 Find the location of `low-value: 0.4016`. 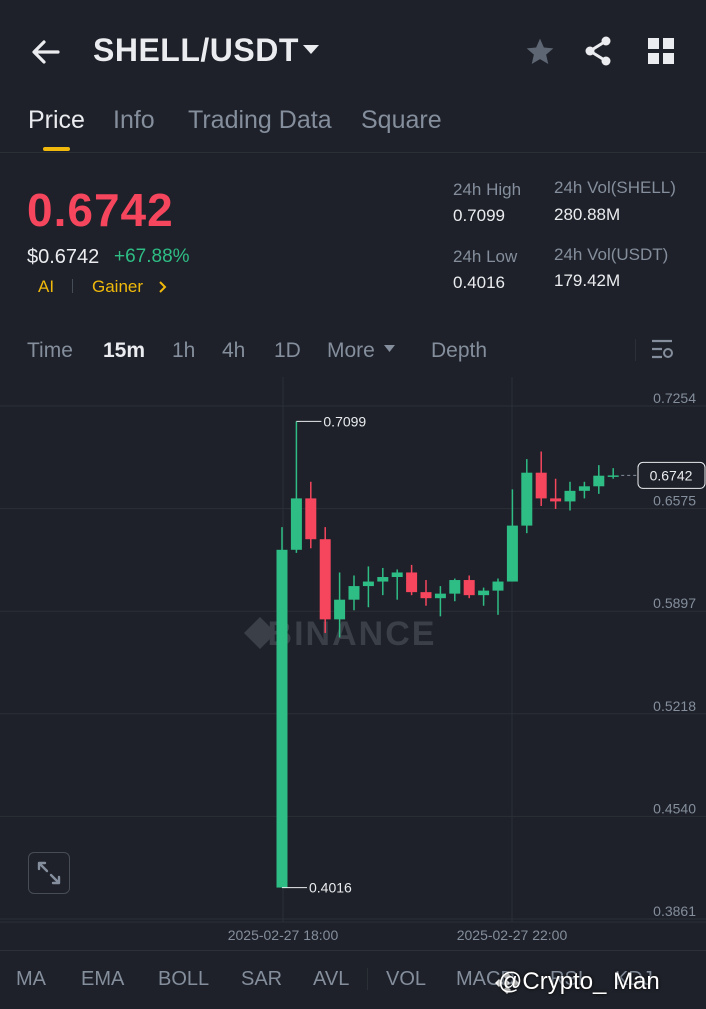

low-value: 0.4016 is located at coordinates (479, 282).